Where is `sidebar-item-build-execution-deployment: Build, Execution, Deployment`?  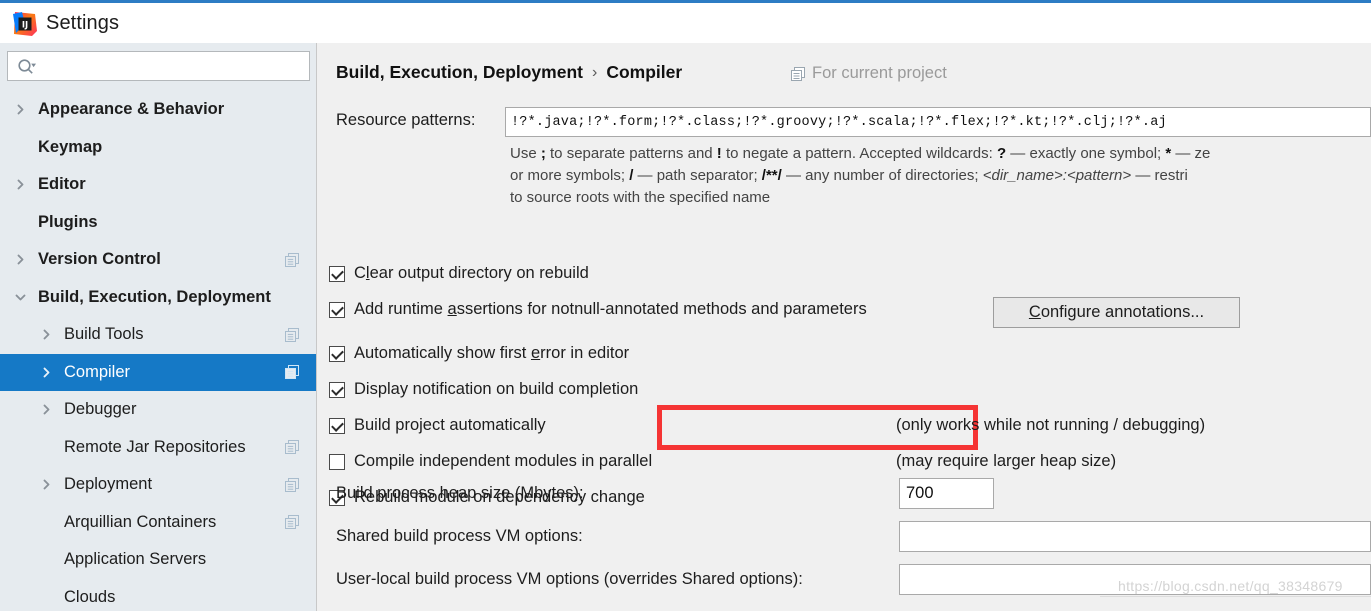 sidebar-item-build-execution-deployment: Build, Execution, Deployment is located at coordinates (158, 298).